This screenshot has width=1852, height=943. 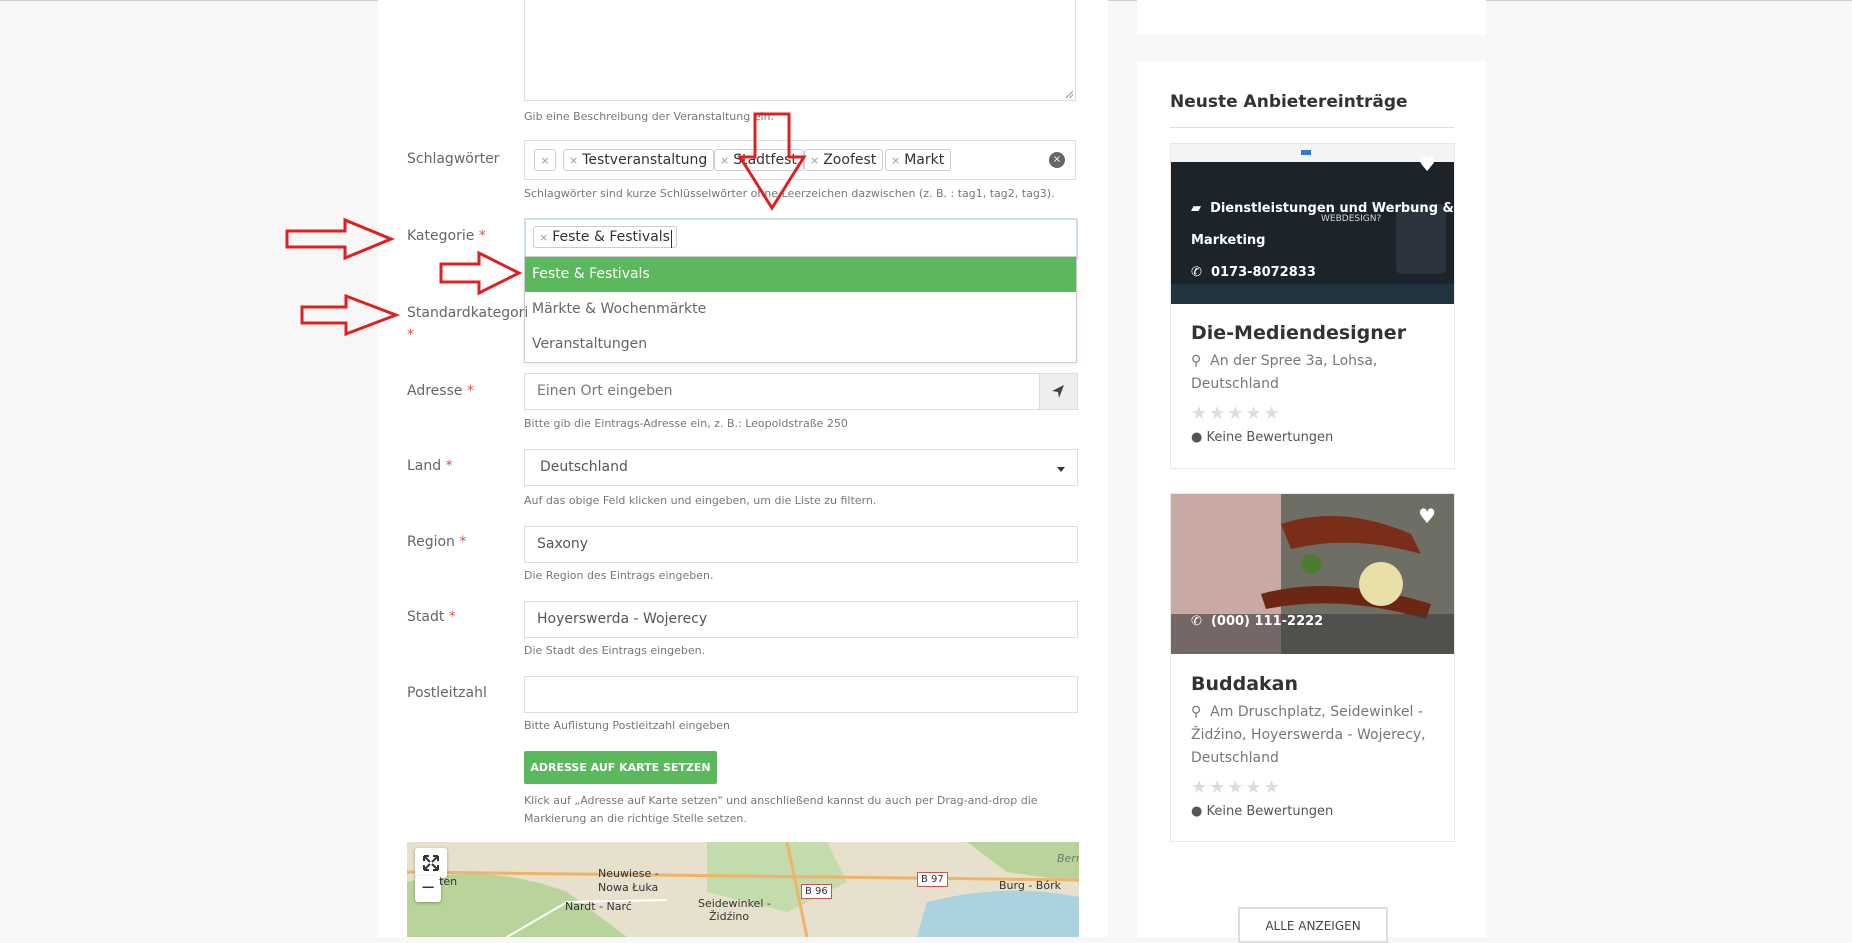 I want to click on country-label: Land *, so click(x=430, y=466).